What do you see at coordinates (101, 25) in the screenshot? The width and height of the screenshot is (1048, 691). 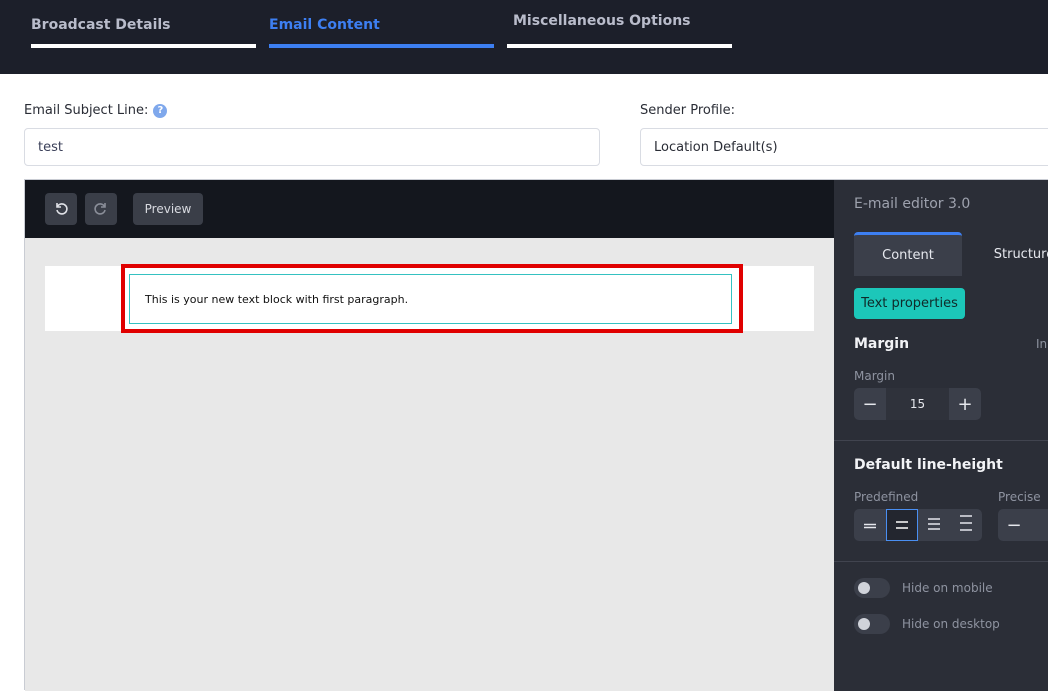 I see `tab-label: Broadcast Details` at bounding box center [101, 25].